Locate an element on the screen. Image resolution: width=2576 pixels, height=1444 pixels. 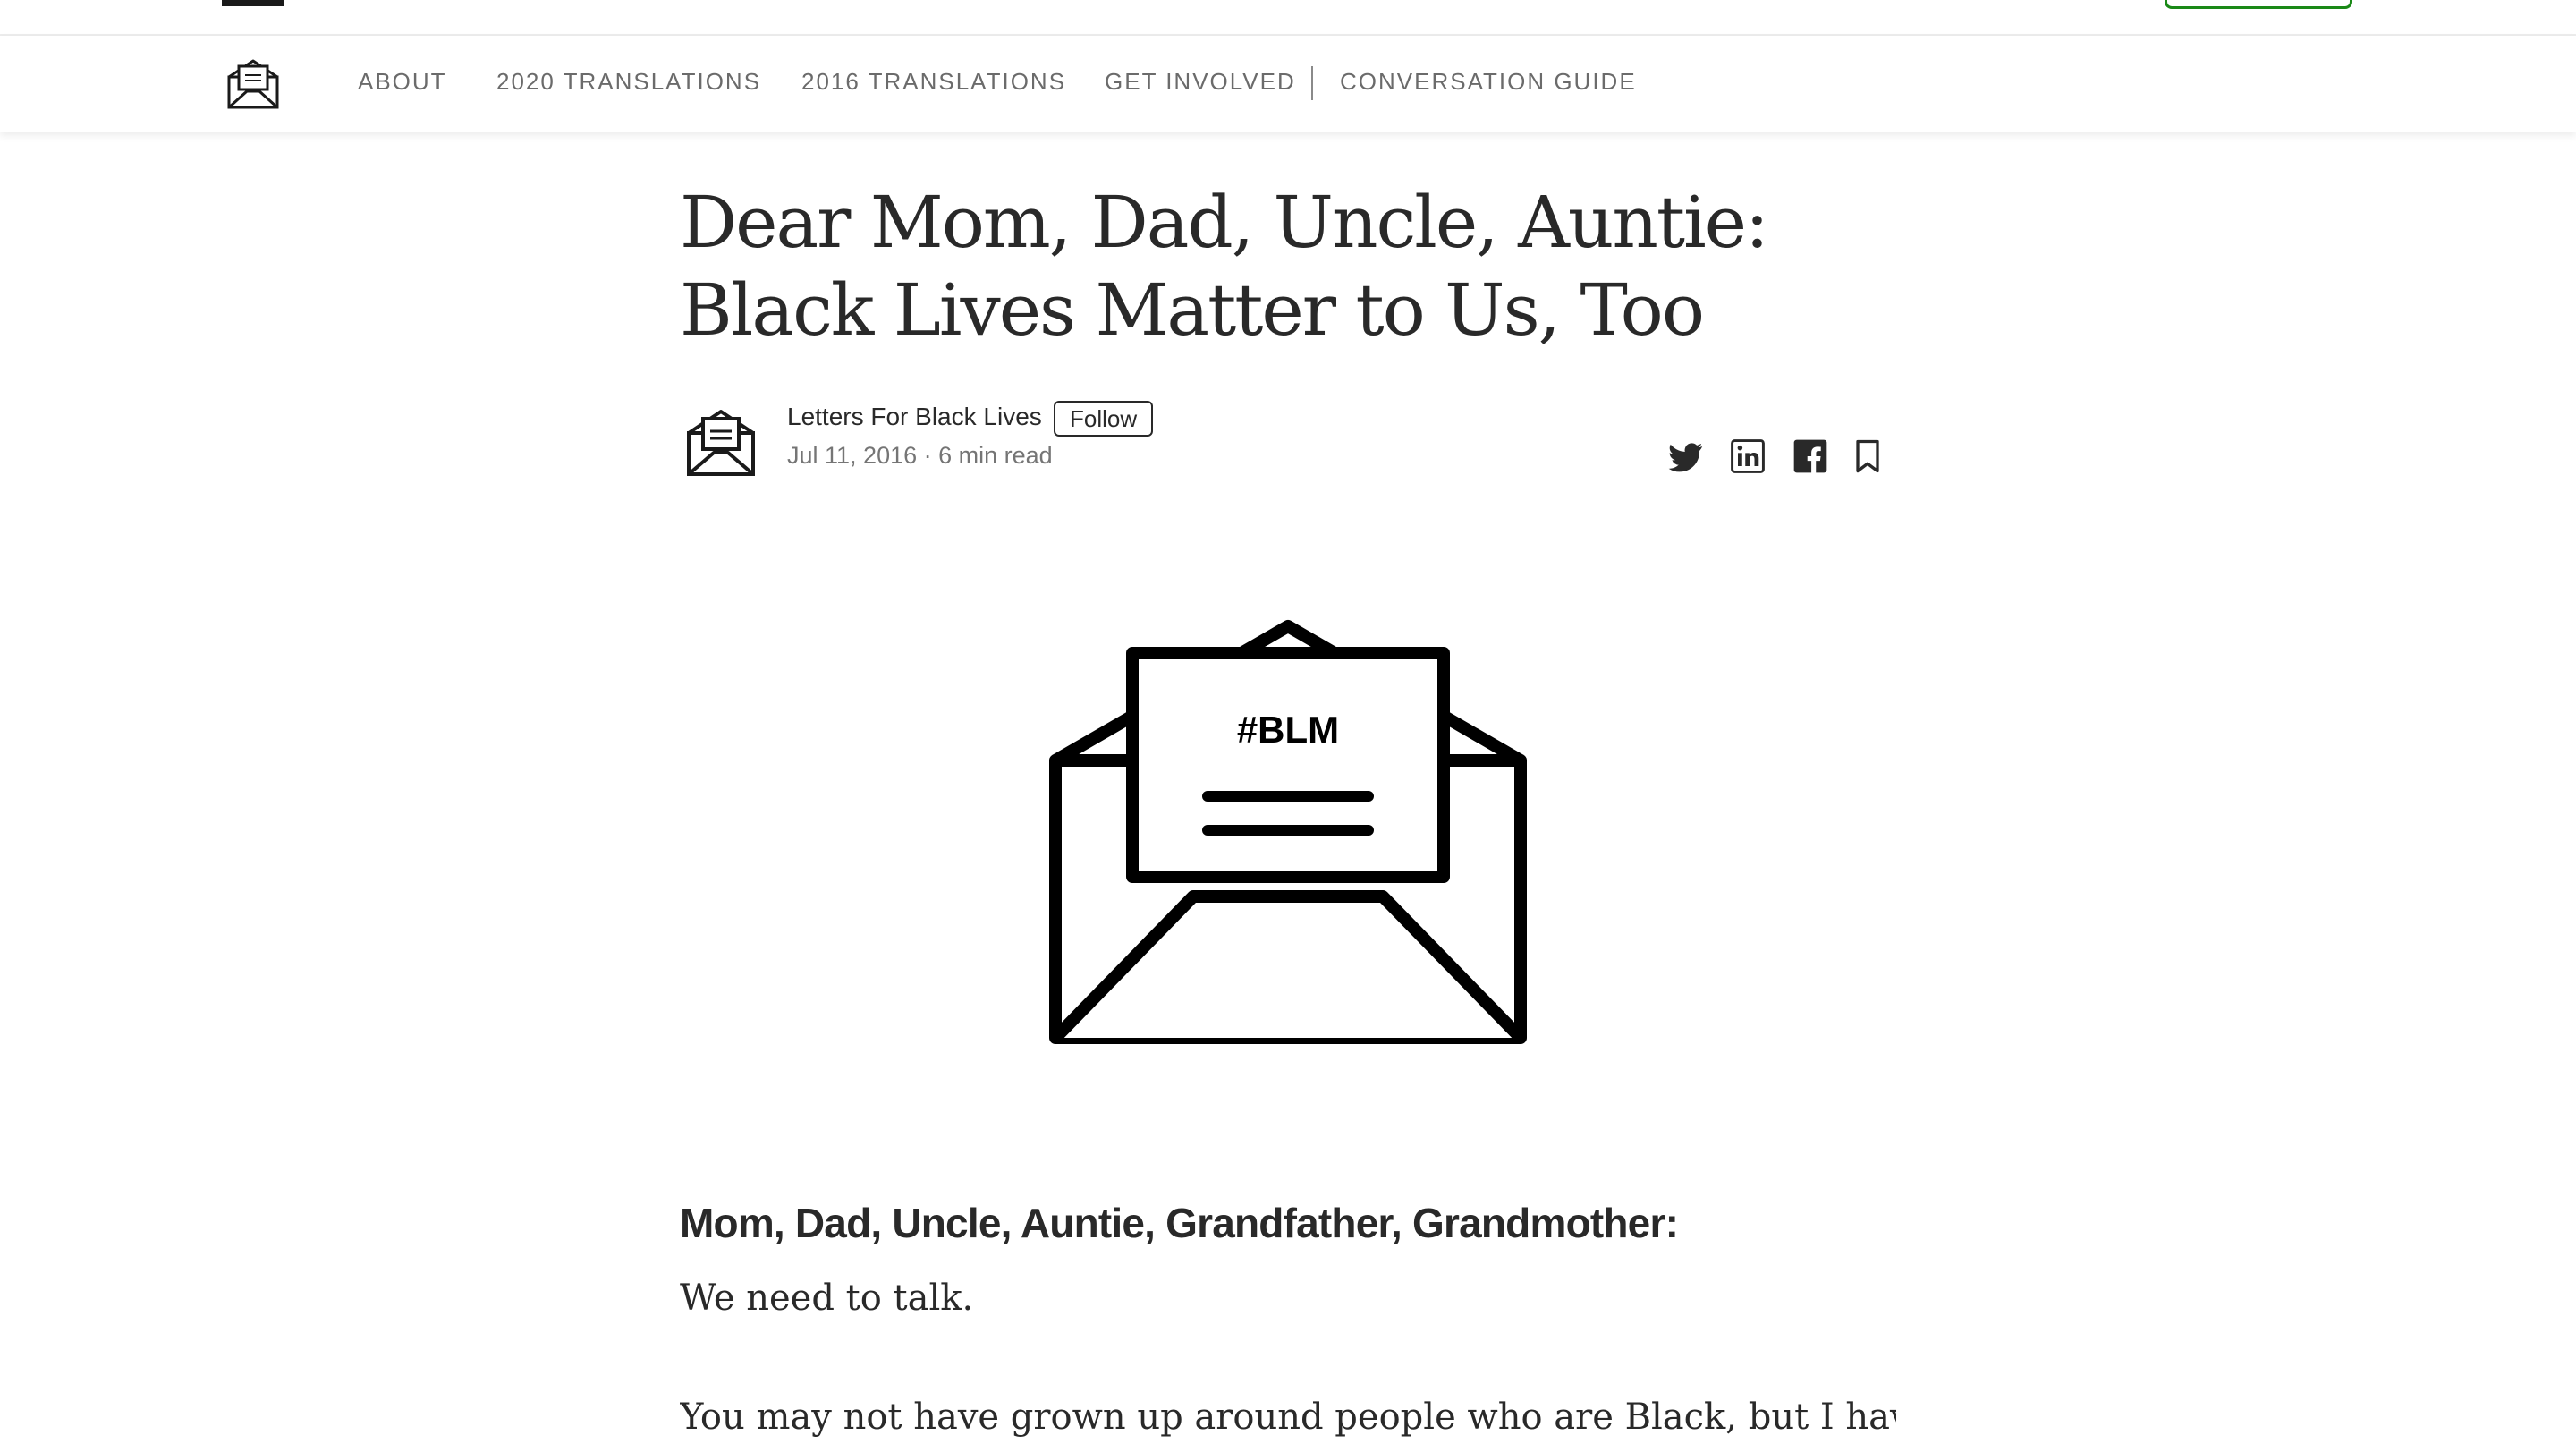
site-logo is located at coordinates (253, 3).